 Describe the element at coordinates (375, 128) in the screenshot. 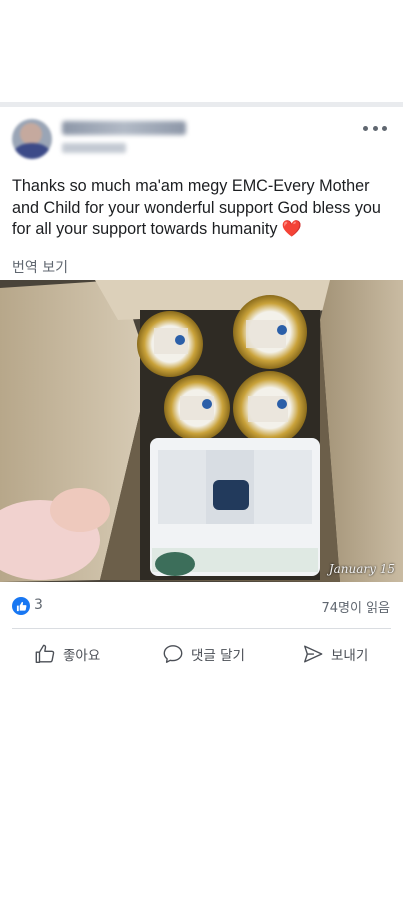

I see `more-icon` at that location.